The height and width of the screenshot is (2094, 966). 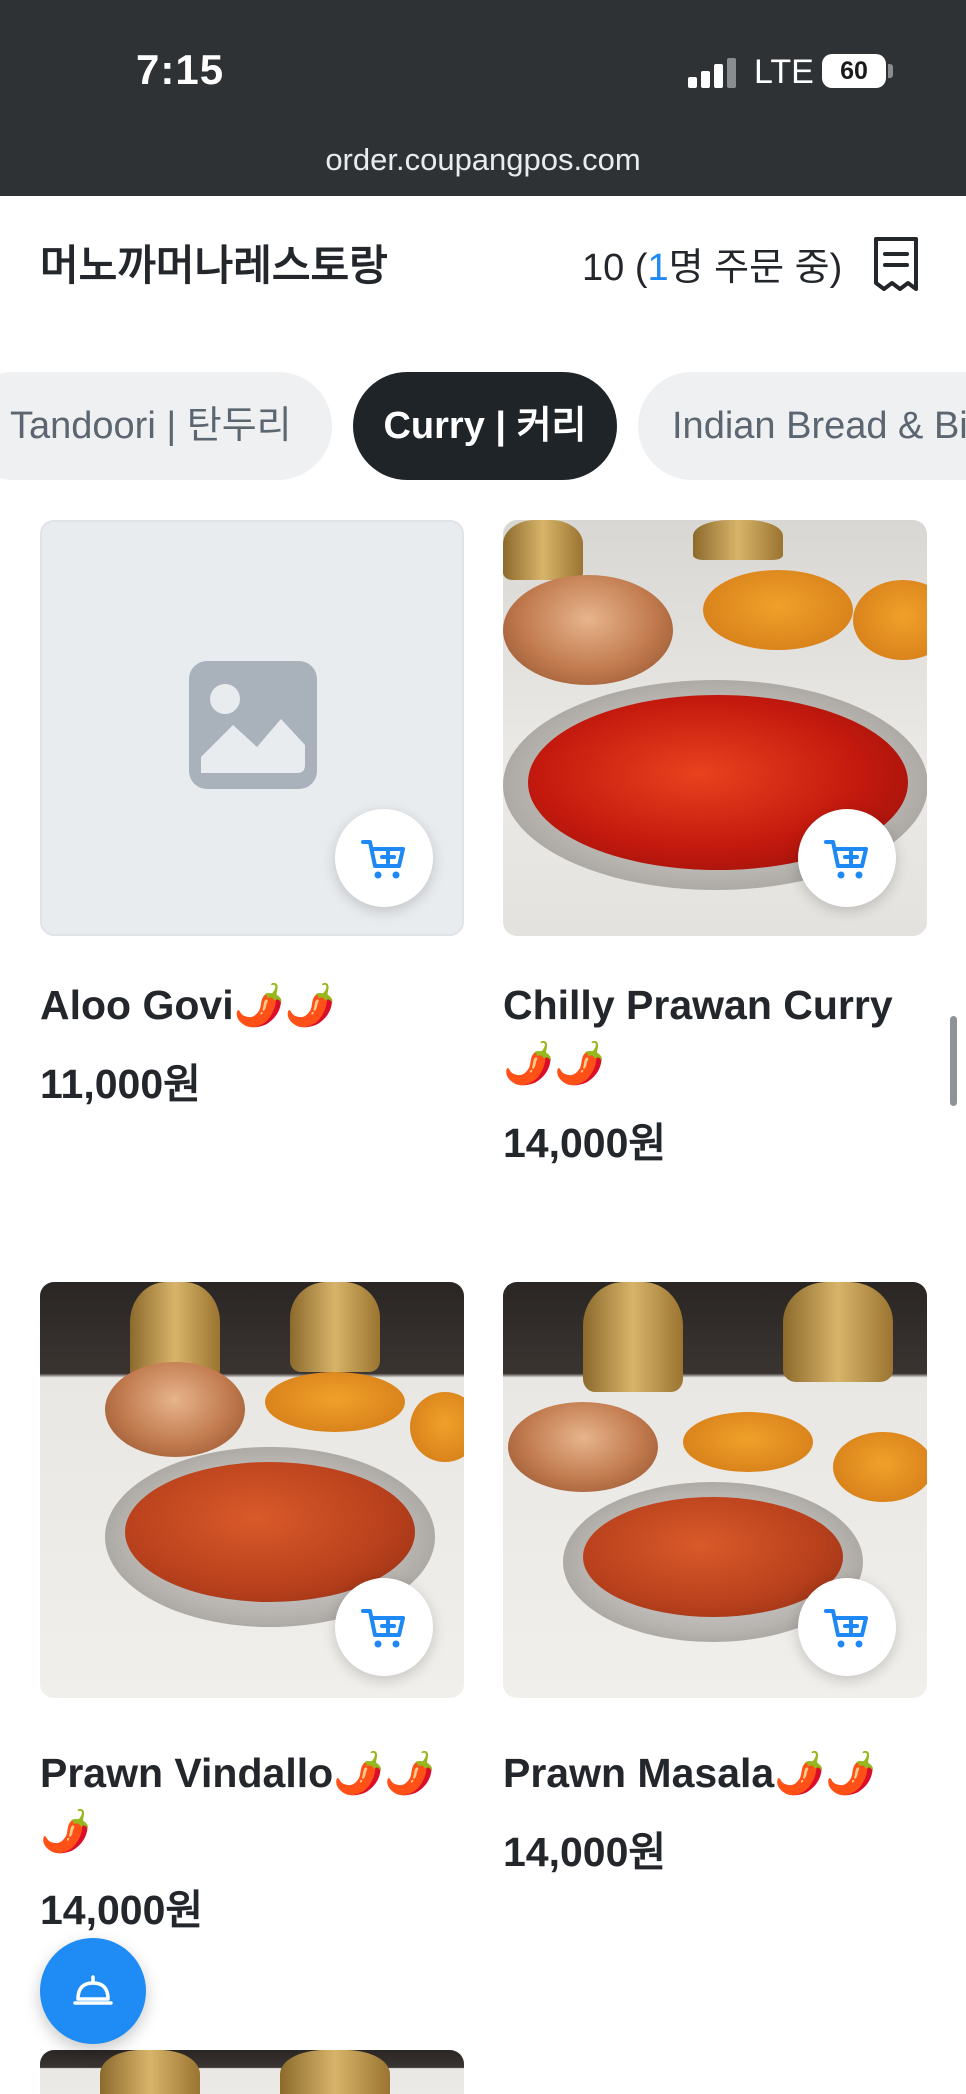 I want to click on product-name: Chilly Prawan Curry🌶️🌶️, so click(x=713, y=1034).